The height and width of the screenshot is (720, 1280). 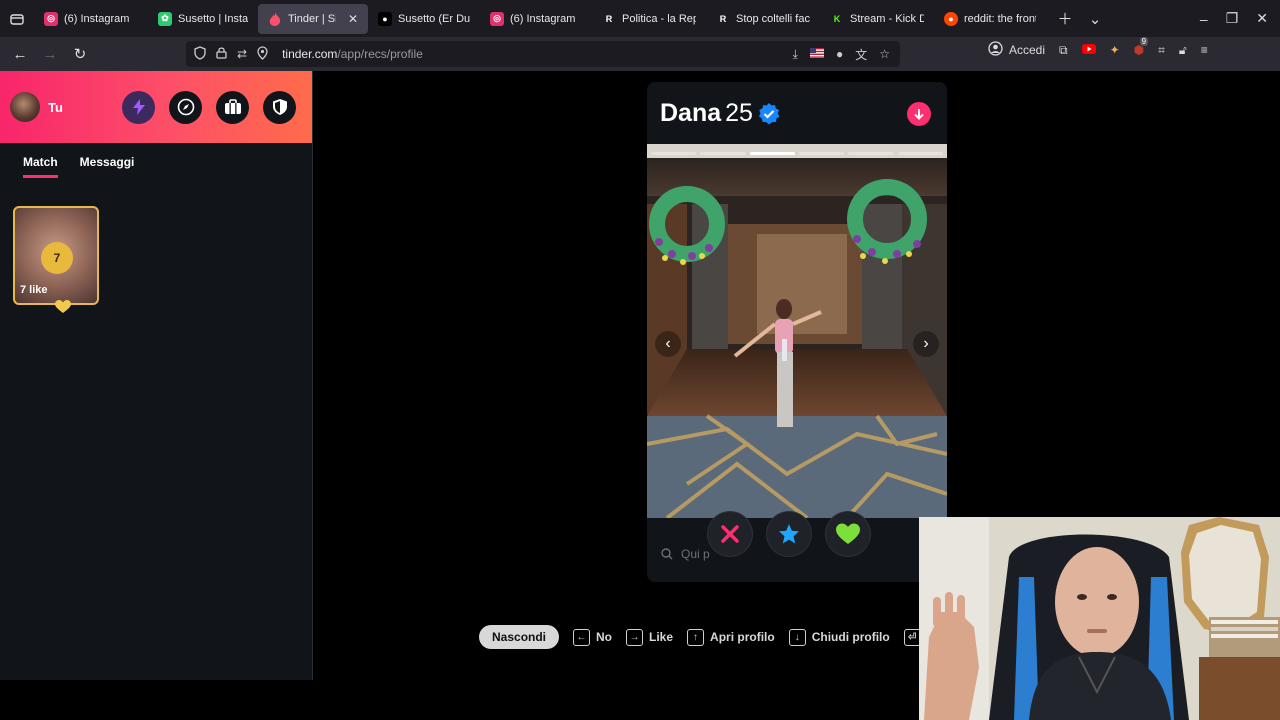 I want to click on browser-tab-susetto-instagram: ✿ Susetto | Instagra, so click(x=203, y=19).